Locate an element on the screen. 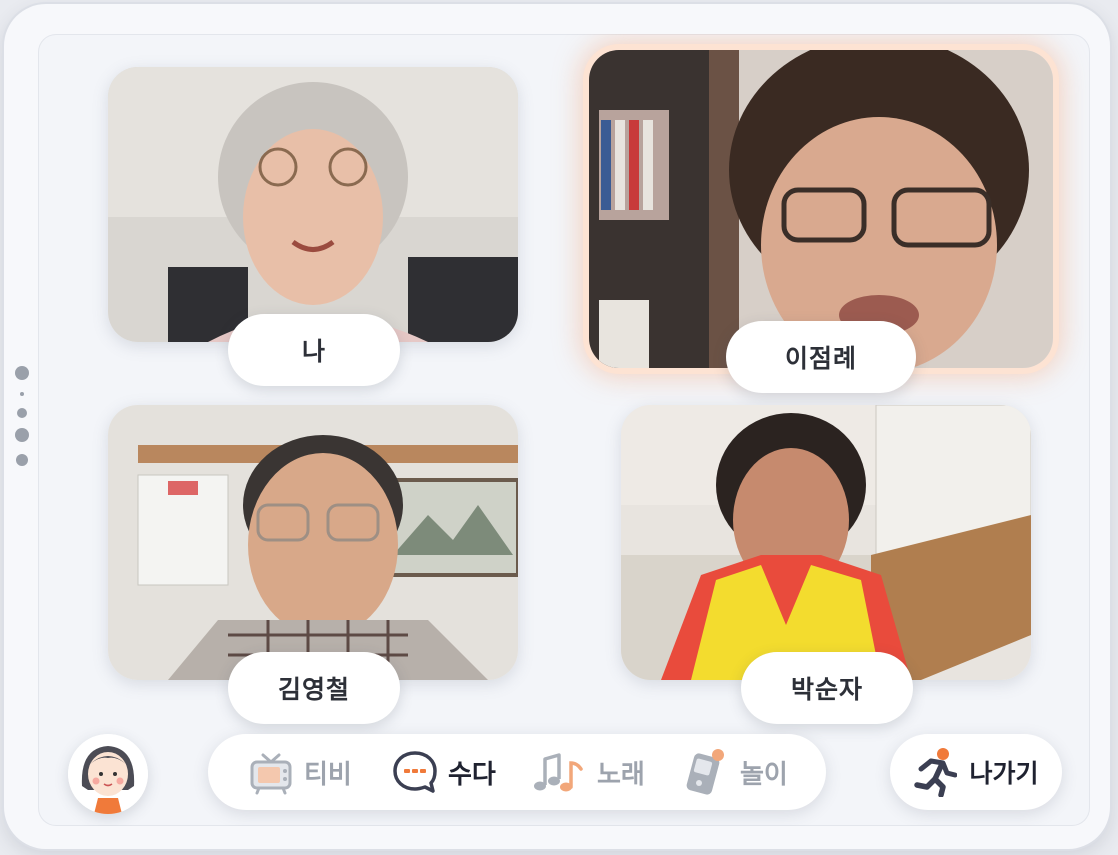 This screenshot has height=855, width=1118. nav-item-tv: 티비 is located at coordinates (300, 772).